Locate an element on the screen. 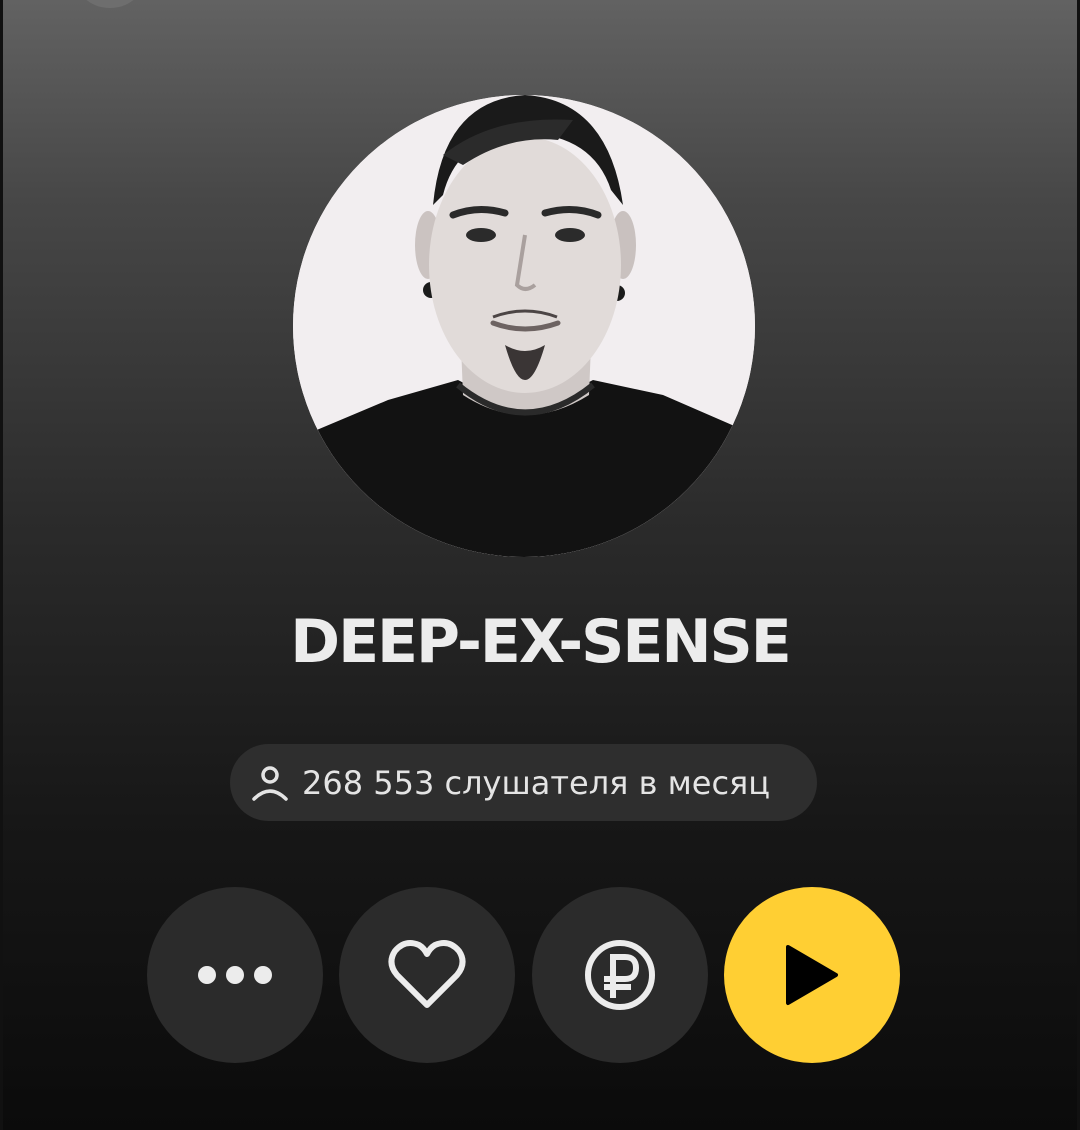 The width and height of the screenshot is (1080, 1130). back-button is located at coordinates (110, 4).